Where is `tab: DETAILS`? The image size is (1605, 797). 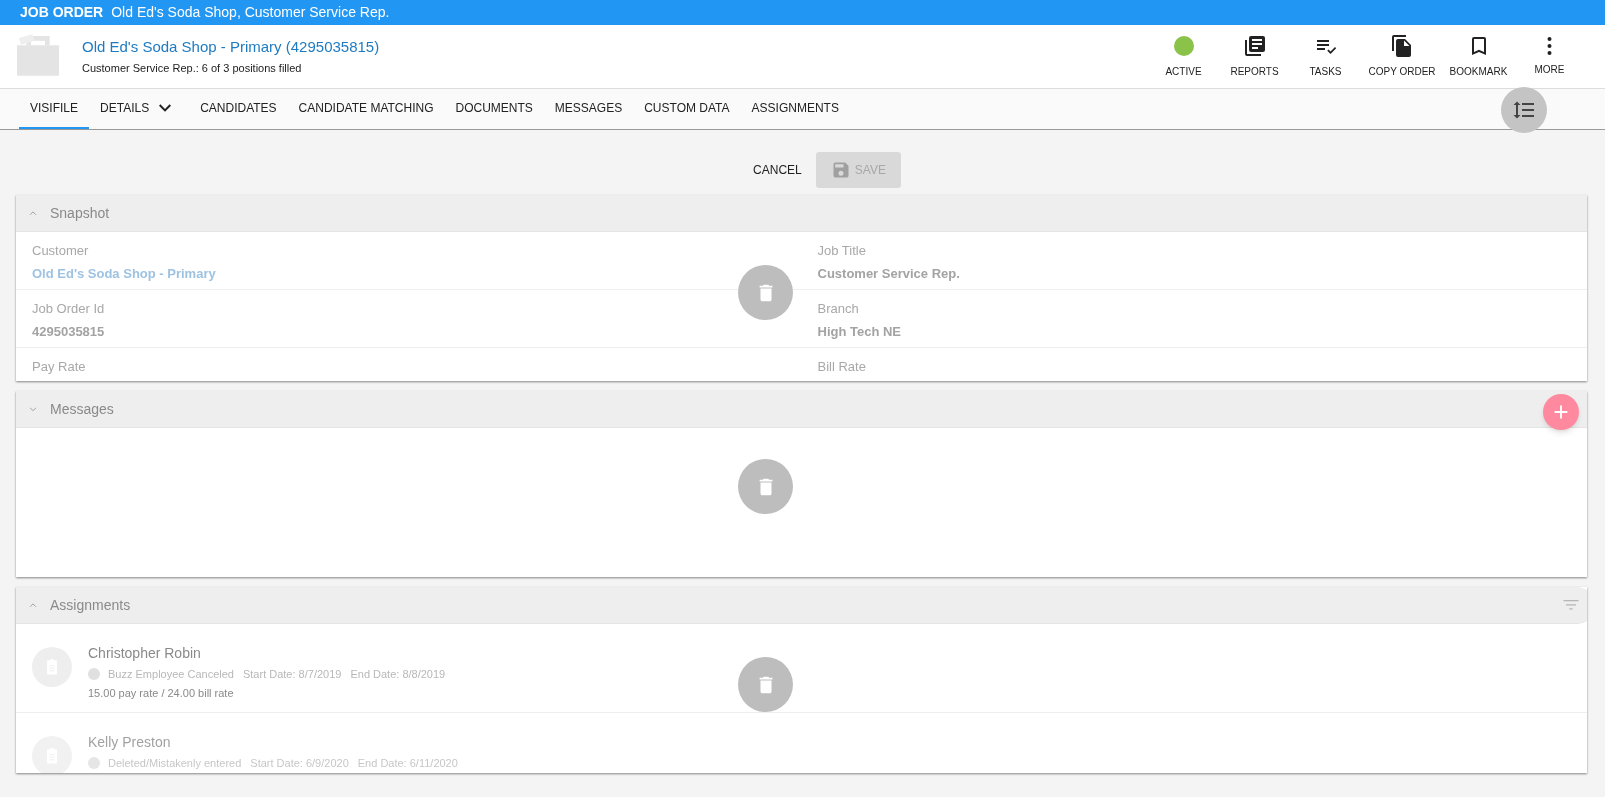 tab: DETAILS is located at coordinates (139, 109).